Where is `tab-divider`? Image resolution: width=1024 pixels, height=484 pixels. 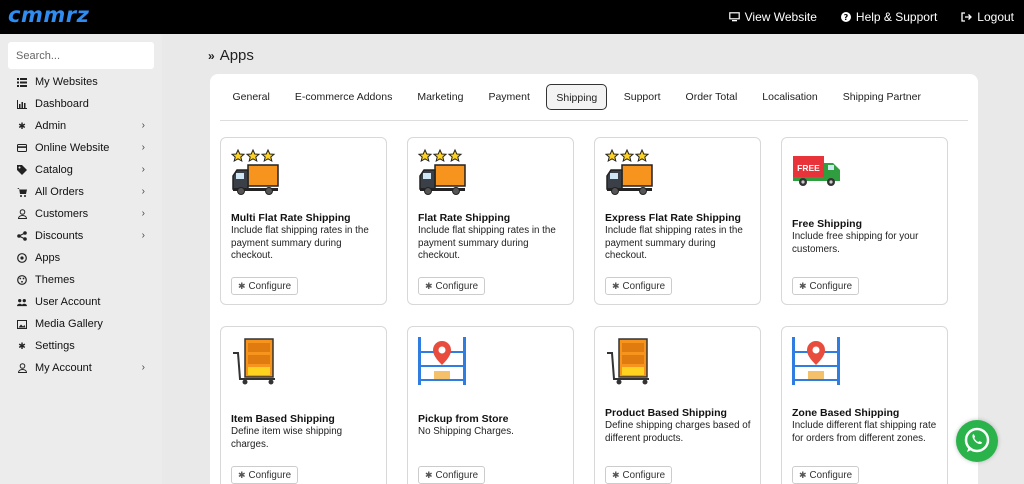 tab-divider is located at coordinates (594, 120).